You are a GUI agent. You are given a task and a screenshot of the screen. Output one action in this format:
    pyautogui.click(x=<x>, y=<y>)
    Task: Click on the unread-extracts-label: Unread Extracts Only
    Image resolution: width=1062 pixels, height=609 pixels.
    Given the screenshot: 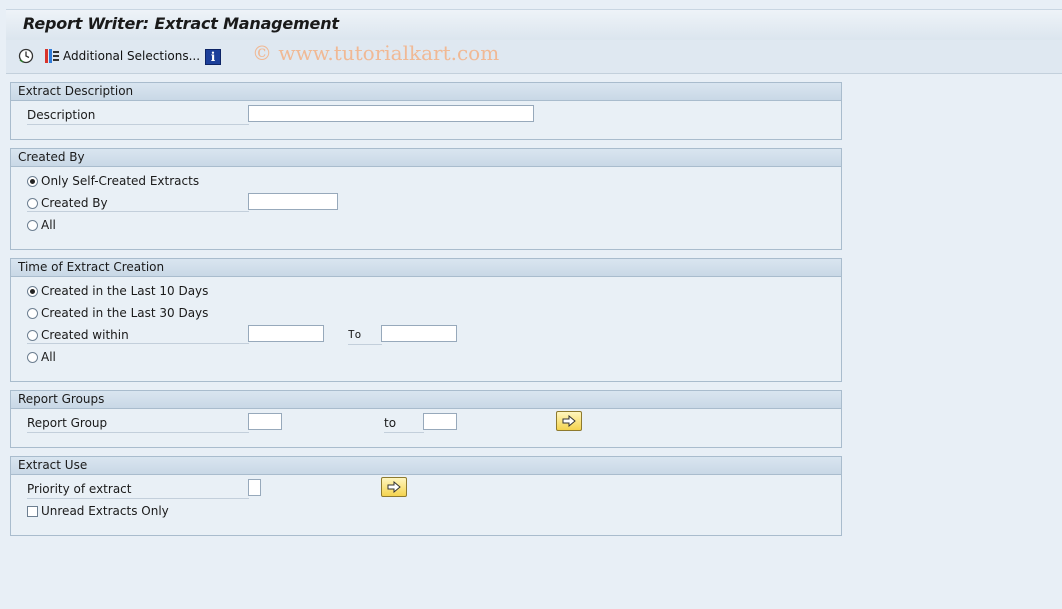 What is the action you would take?
    pyautogui.click(x=105, y=511)
    